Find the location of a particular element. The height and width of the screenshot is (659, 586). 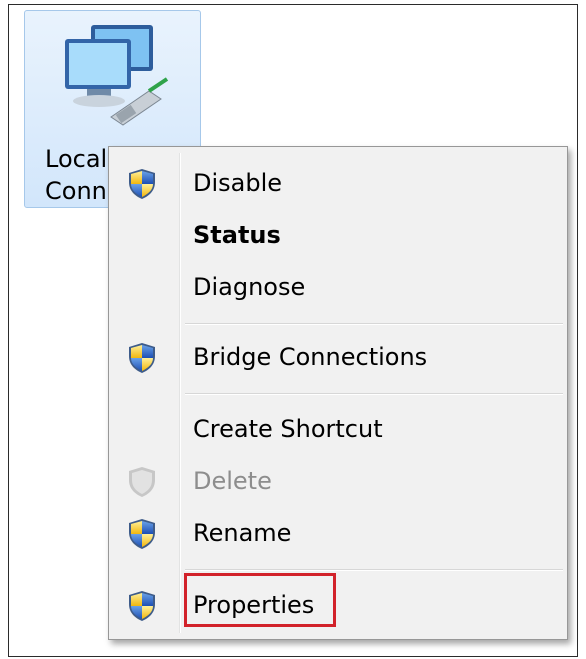

menu-item-bridge-connections: Bridge Connections is located at coordinates (338, 356).